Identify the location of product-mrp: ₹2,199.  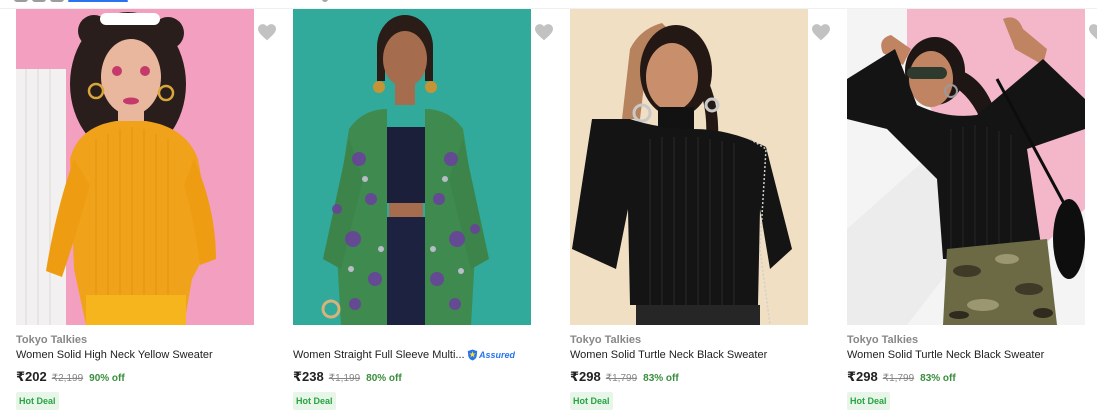
(67, 378).